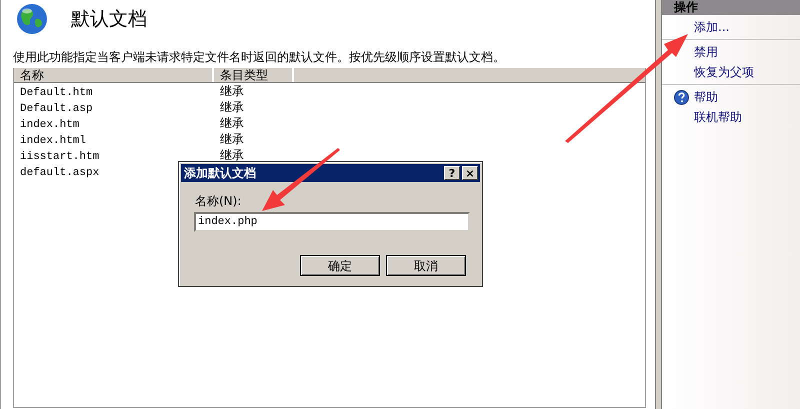  Describe the element at coordinates (114, 75) in the screenshot. I see `column-header: 名称` at that location.